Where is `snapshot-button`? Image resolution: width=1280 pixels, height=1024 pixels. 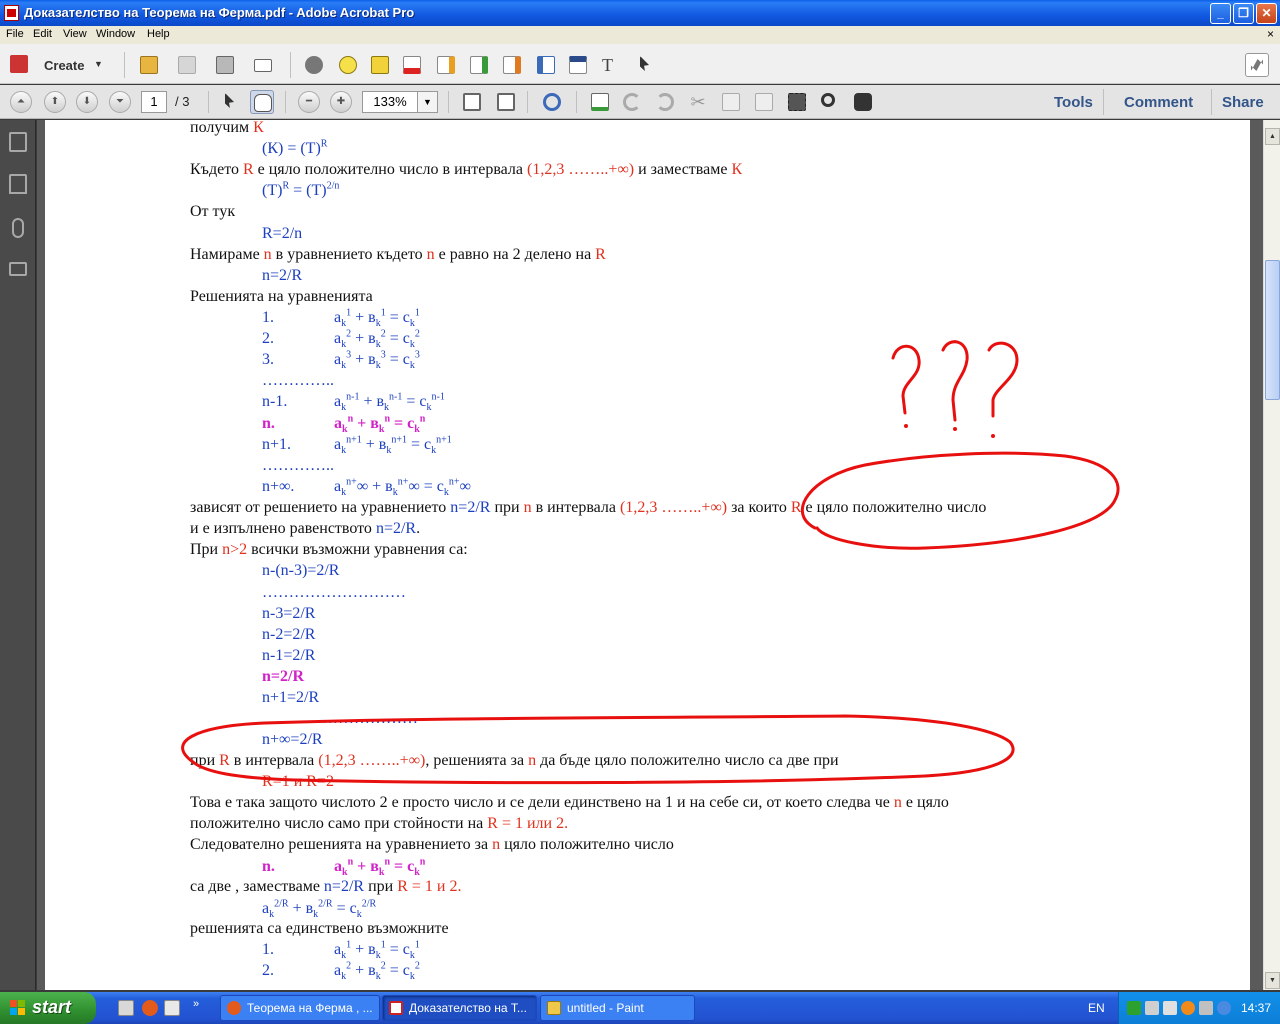 snapshot-button is located at coordinates (797, 102).